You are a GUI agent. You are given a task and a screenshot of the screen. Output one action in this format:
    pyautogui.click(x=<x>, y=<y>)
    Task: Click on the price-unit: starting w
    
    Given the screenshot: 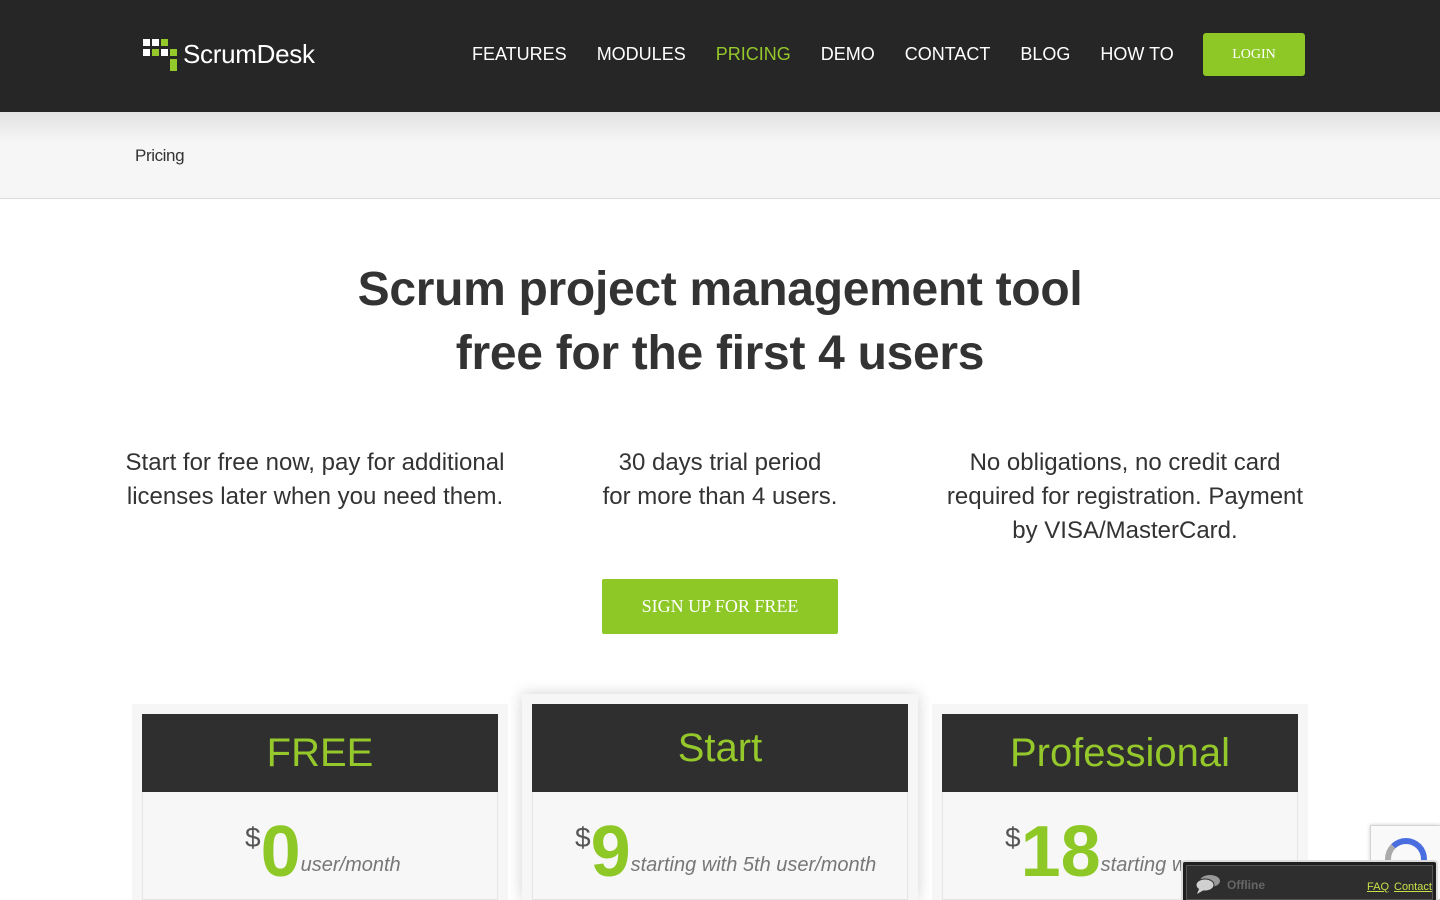 What is the action you would take?
    pyautogui.click(x=1143, y=865)
    